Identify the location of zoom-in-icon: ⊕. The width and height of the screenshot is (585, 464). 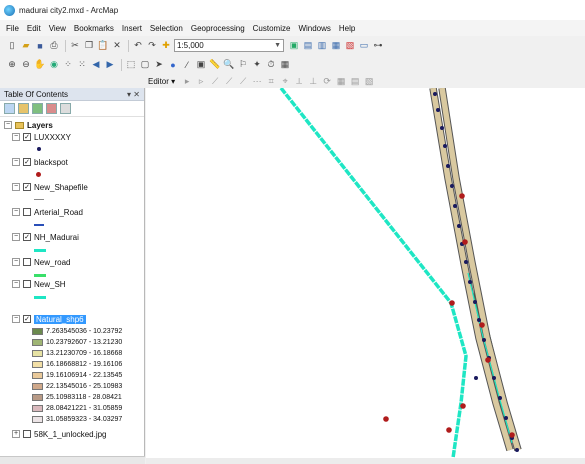
(12, 65).